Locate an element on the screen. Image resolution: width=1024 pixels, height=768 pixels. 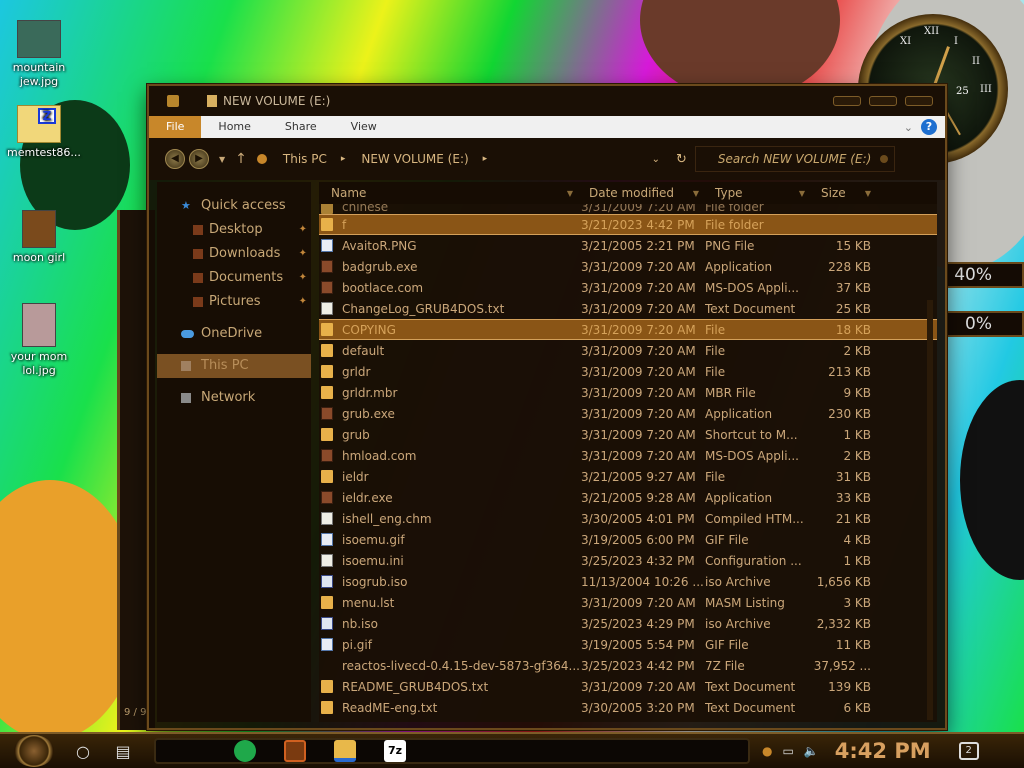
minimize-button is located at coordinates (847, 101).